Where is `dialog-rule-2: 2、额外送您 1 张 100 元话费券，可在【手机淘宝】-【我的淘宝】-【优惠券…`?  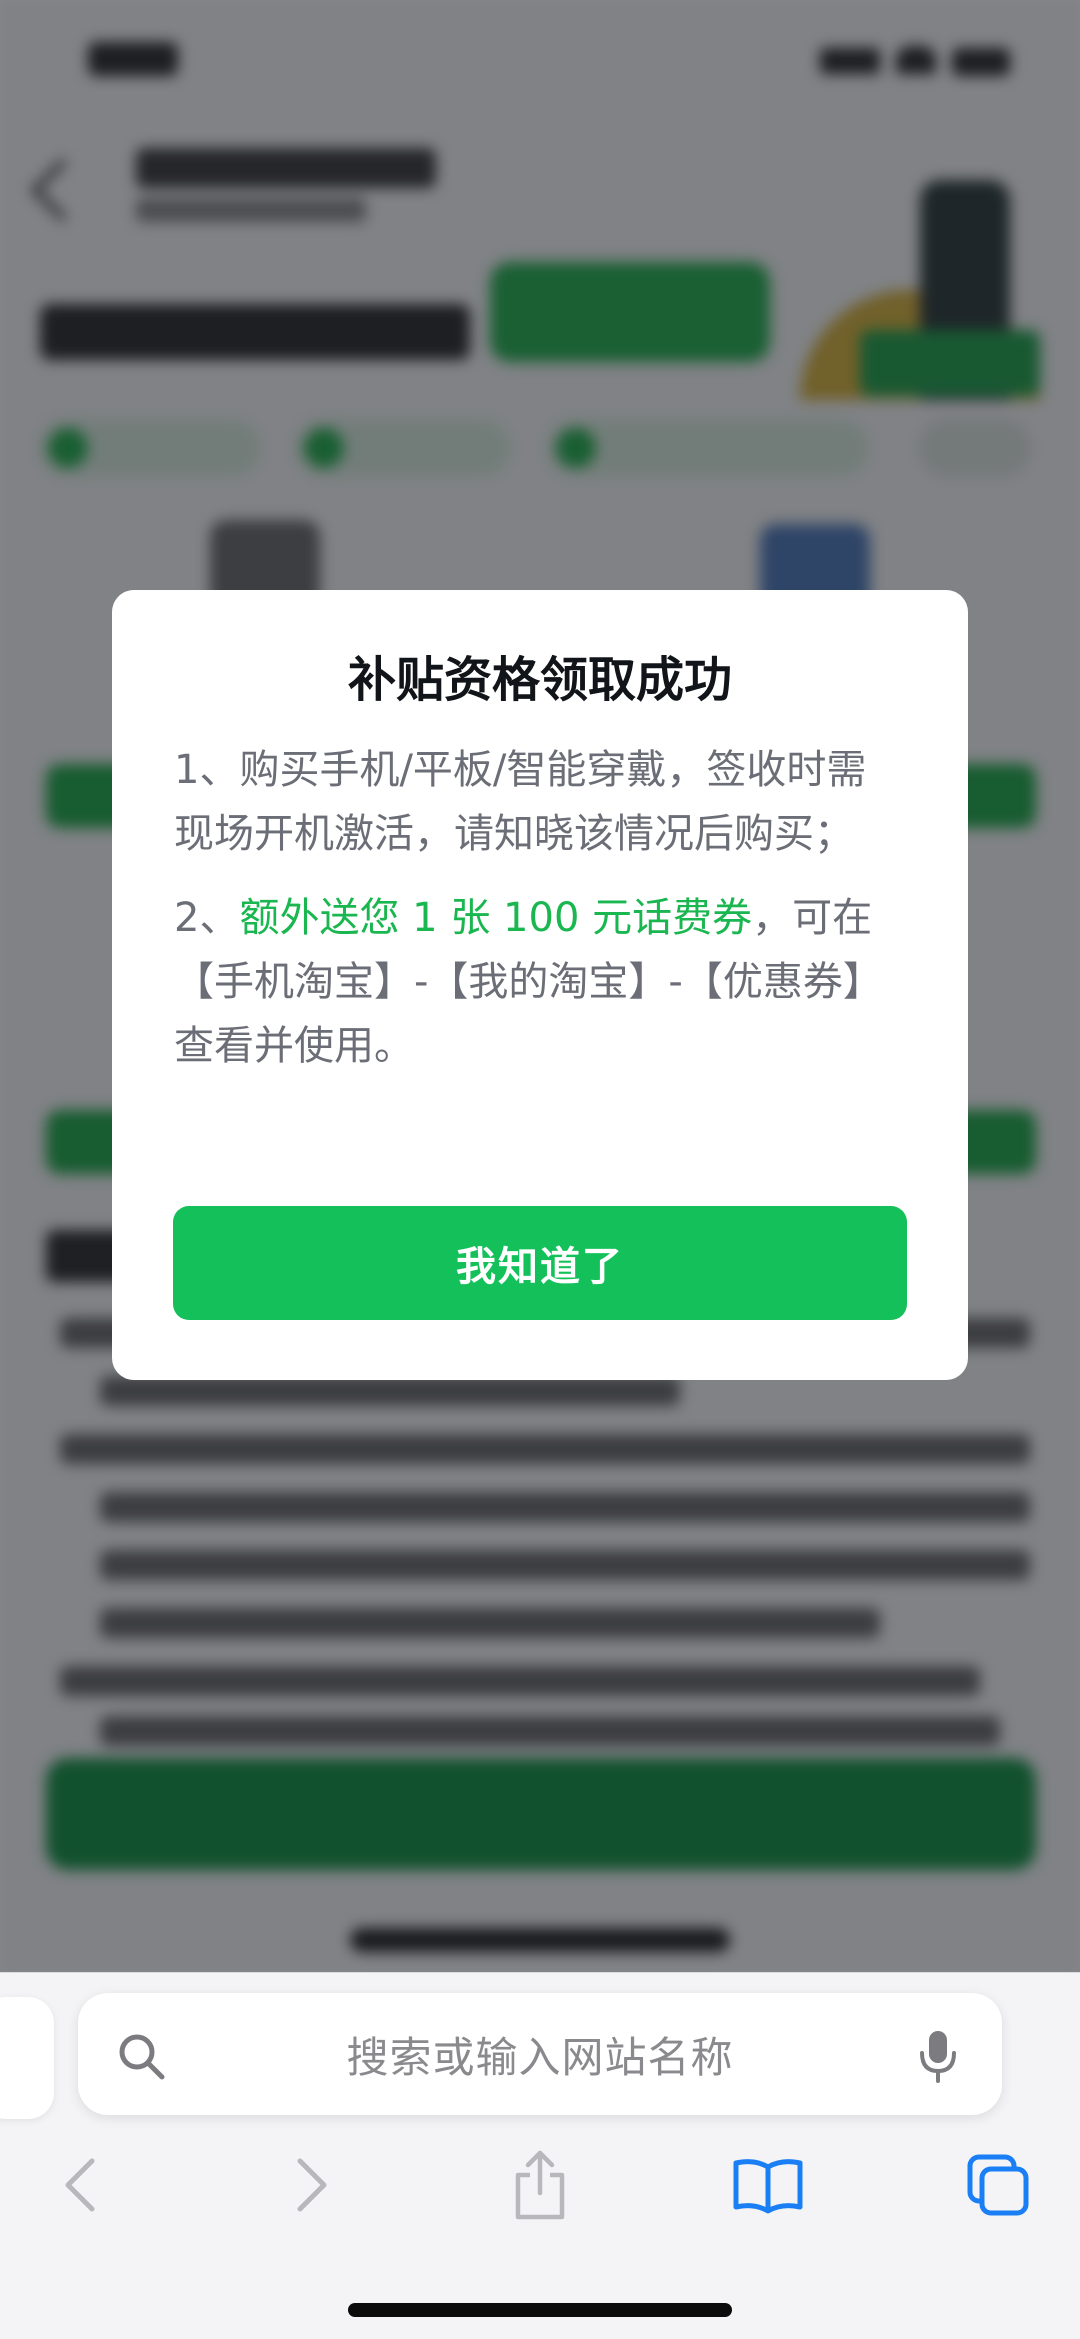 dialog-rule-2: 2、额外送您 1 张 100 元话费券，可在【手机淘宝】-【我的淘宝】-【优惠券… is located at coordinates (540, 982).